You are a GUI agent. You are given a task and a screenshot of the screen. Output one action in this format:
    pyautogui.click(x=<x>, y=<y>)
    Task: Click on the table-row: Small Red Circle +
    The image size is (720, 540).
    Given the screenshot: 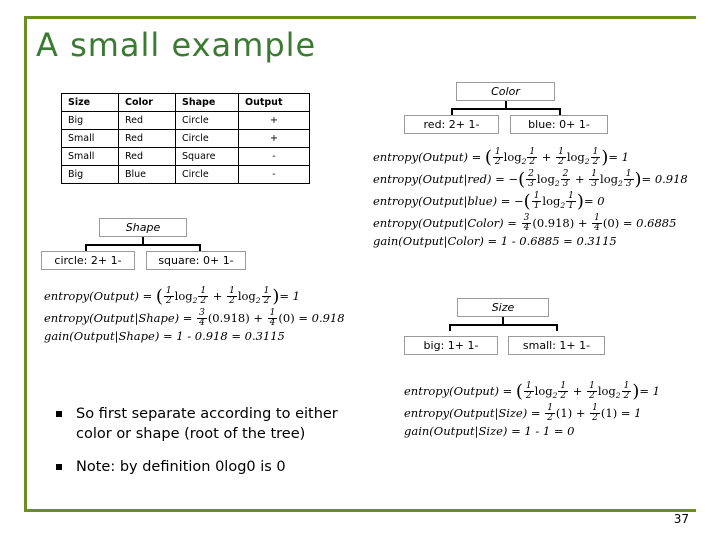 What is the action you would take?
    pyautogui.click(x=185, y=138)
    